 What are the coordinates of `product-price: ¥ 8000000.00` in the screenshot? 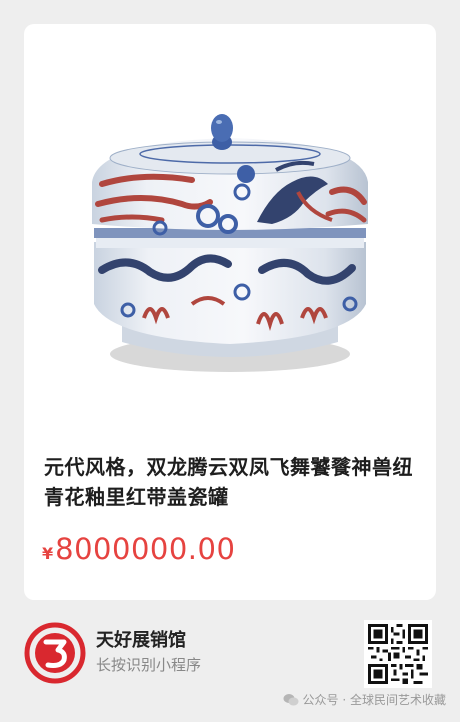 It's located at (138, 549).